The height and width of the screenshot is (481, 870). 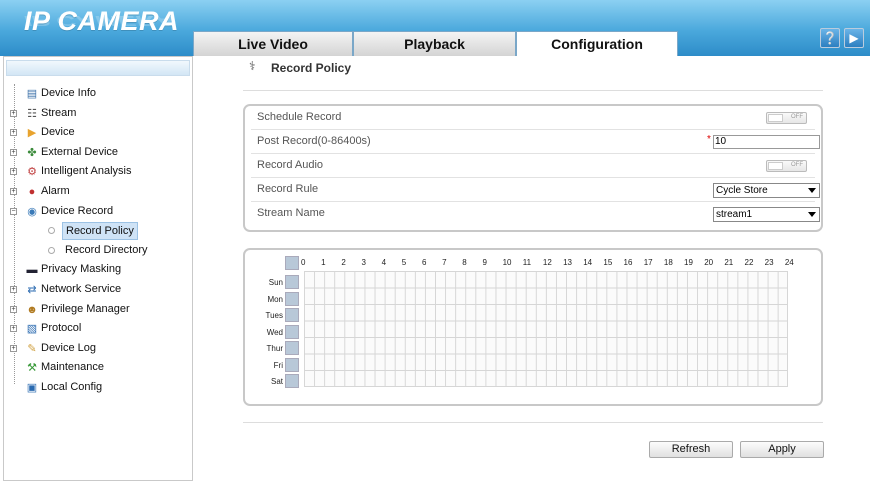 I want to click on hour-label: 1, so click(x=323, y=262).